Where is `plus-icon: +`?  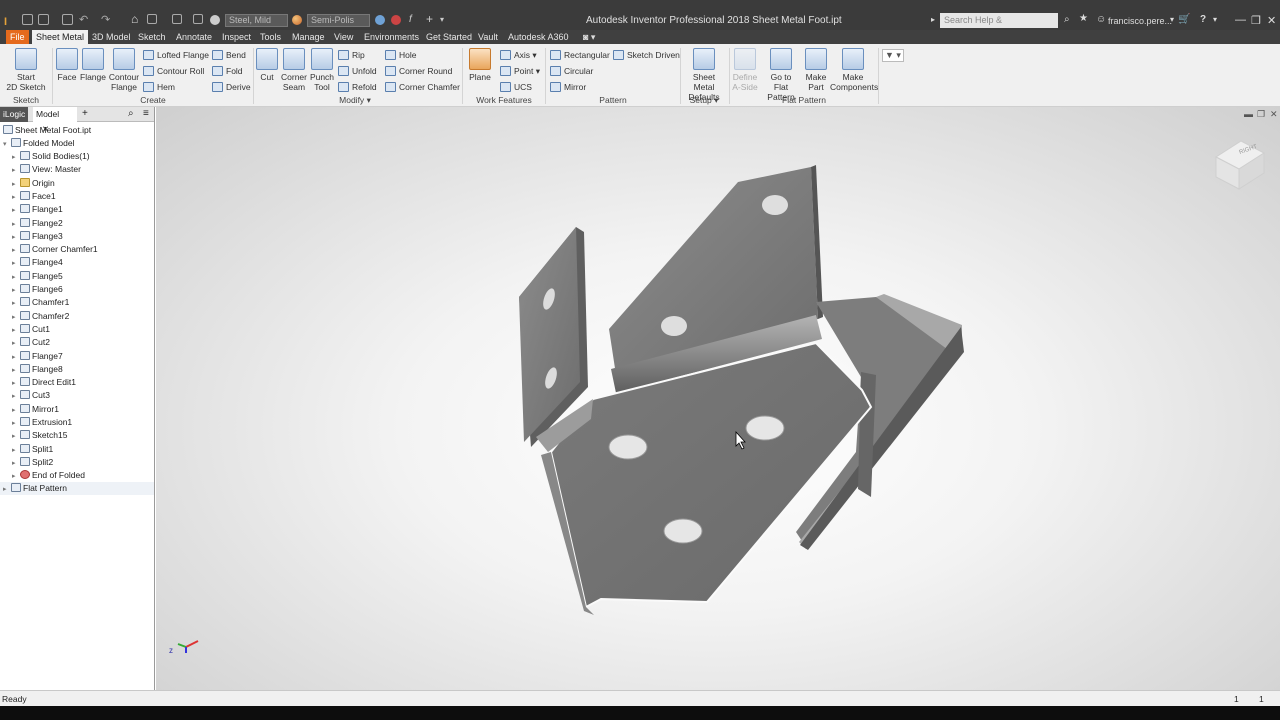
plus-icon: + is located at coordinates (429, 19).